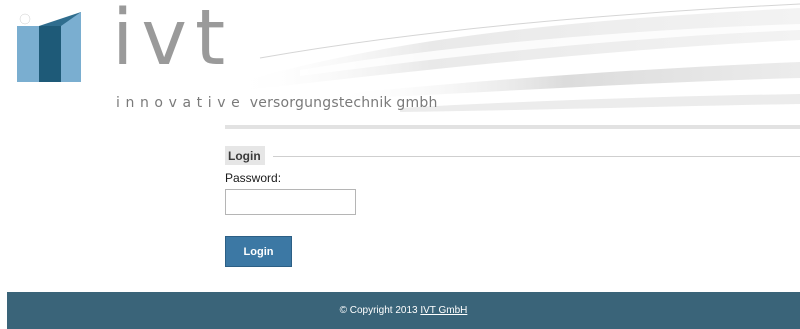  Describe the element at coordinates (378, 310) in the screenshot. I see `copyright-text: © Copyright 2013` at that location.